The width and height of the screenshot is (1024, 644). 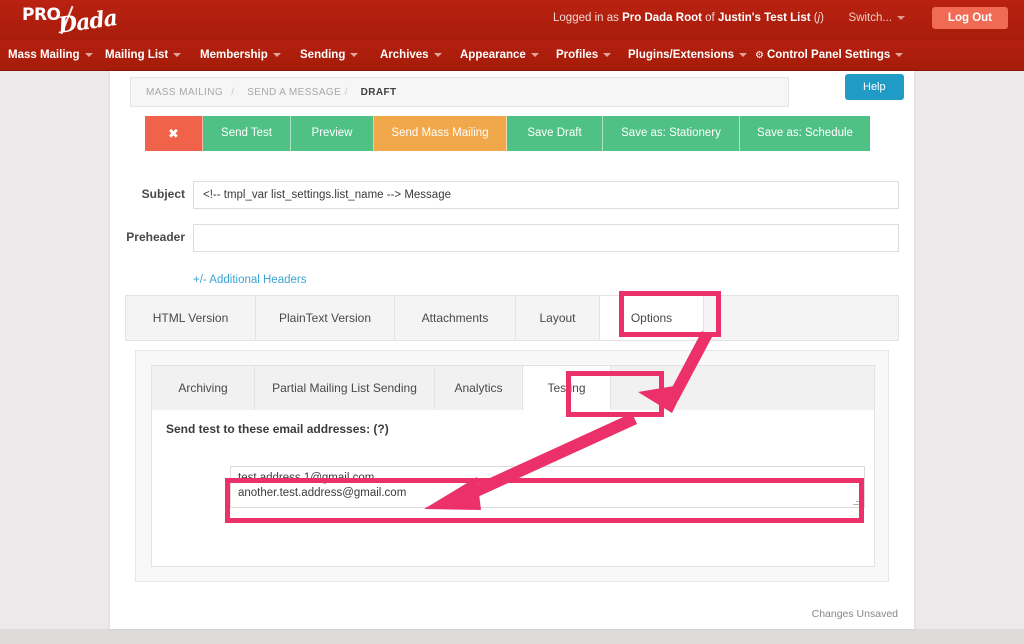 What do you see at coordinates (345, 388) in the screenshot?
I see `subtab-partial-mailing-list-sending: Partial Mailing List Sending` at bounding box center [345, 388].